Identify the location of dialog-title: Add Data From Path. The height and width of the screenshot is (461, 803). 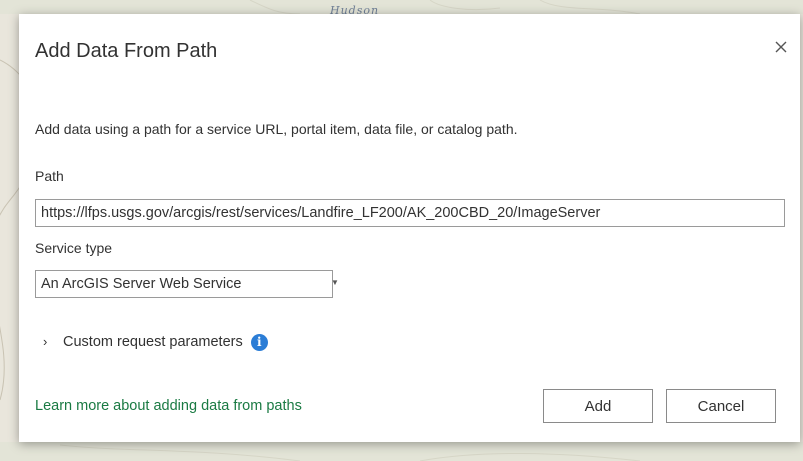
(126, 51).